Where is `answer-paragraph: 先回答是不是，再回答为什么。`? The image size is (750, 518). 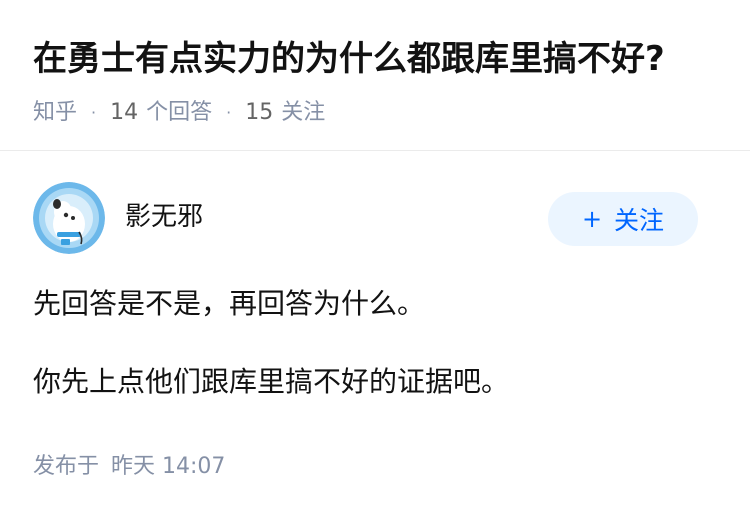
answer-paragraph: 先回答是不是，再回答为什么。 is located at coordinates (229, 303).